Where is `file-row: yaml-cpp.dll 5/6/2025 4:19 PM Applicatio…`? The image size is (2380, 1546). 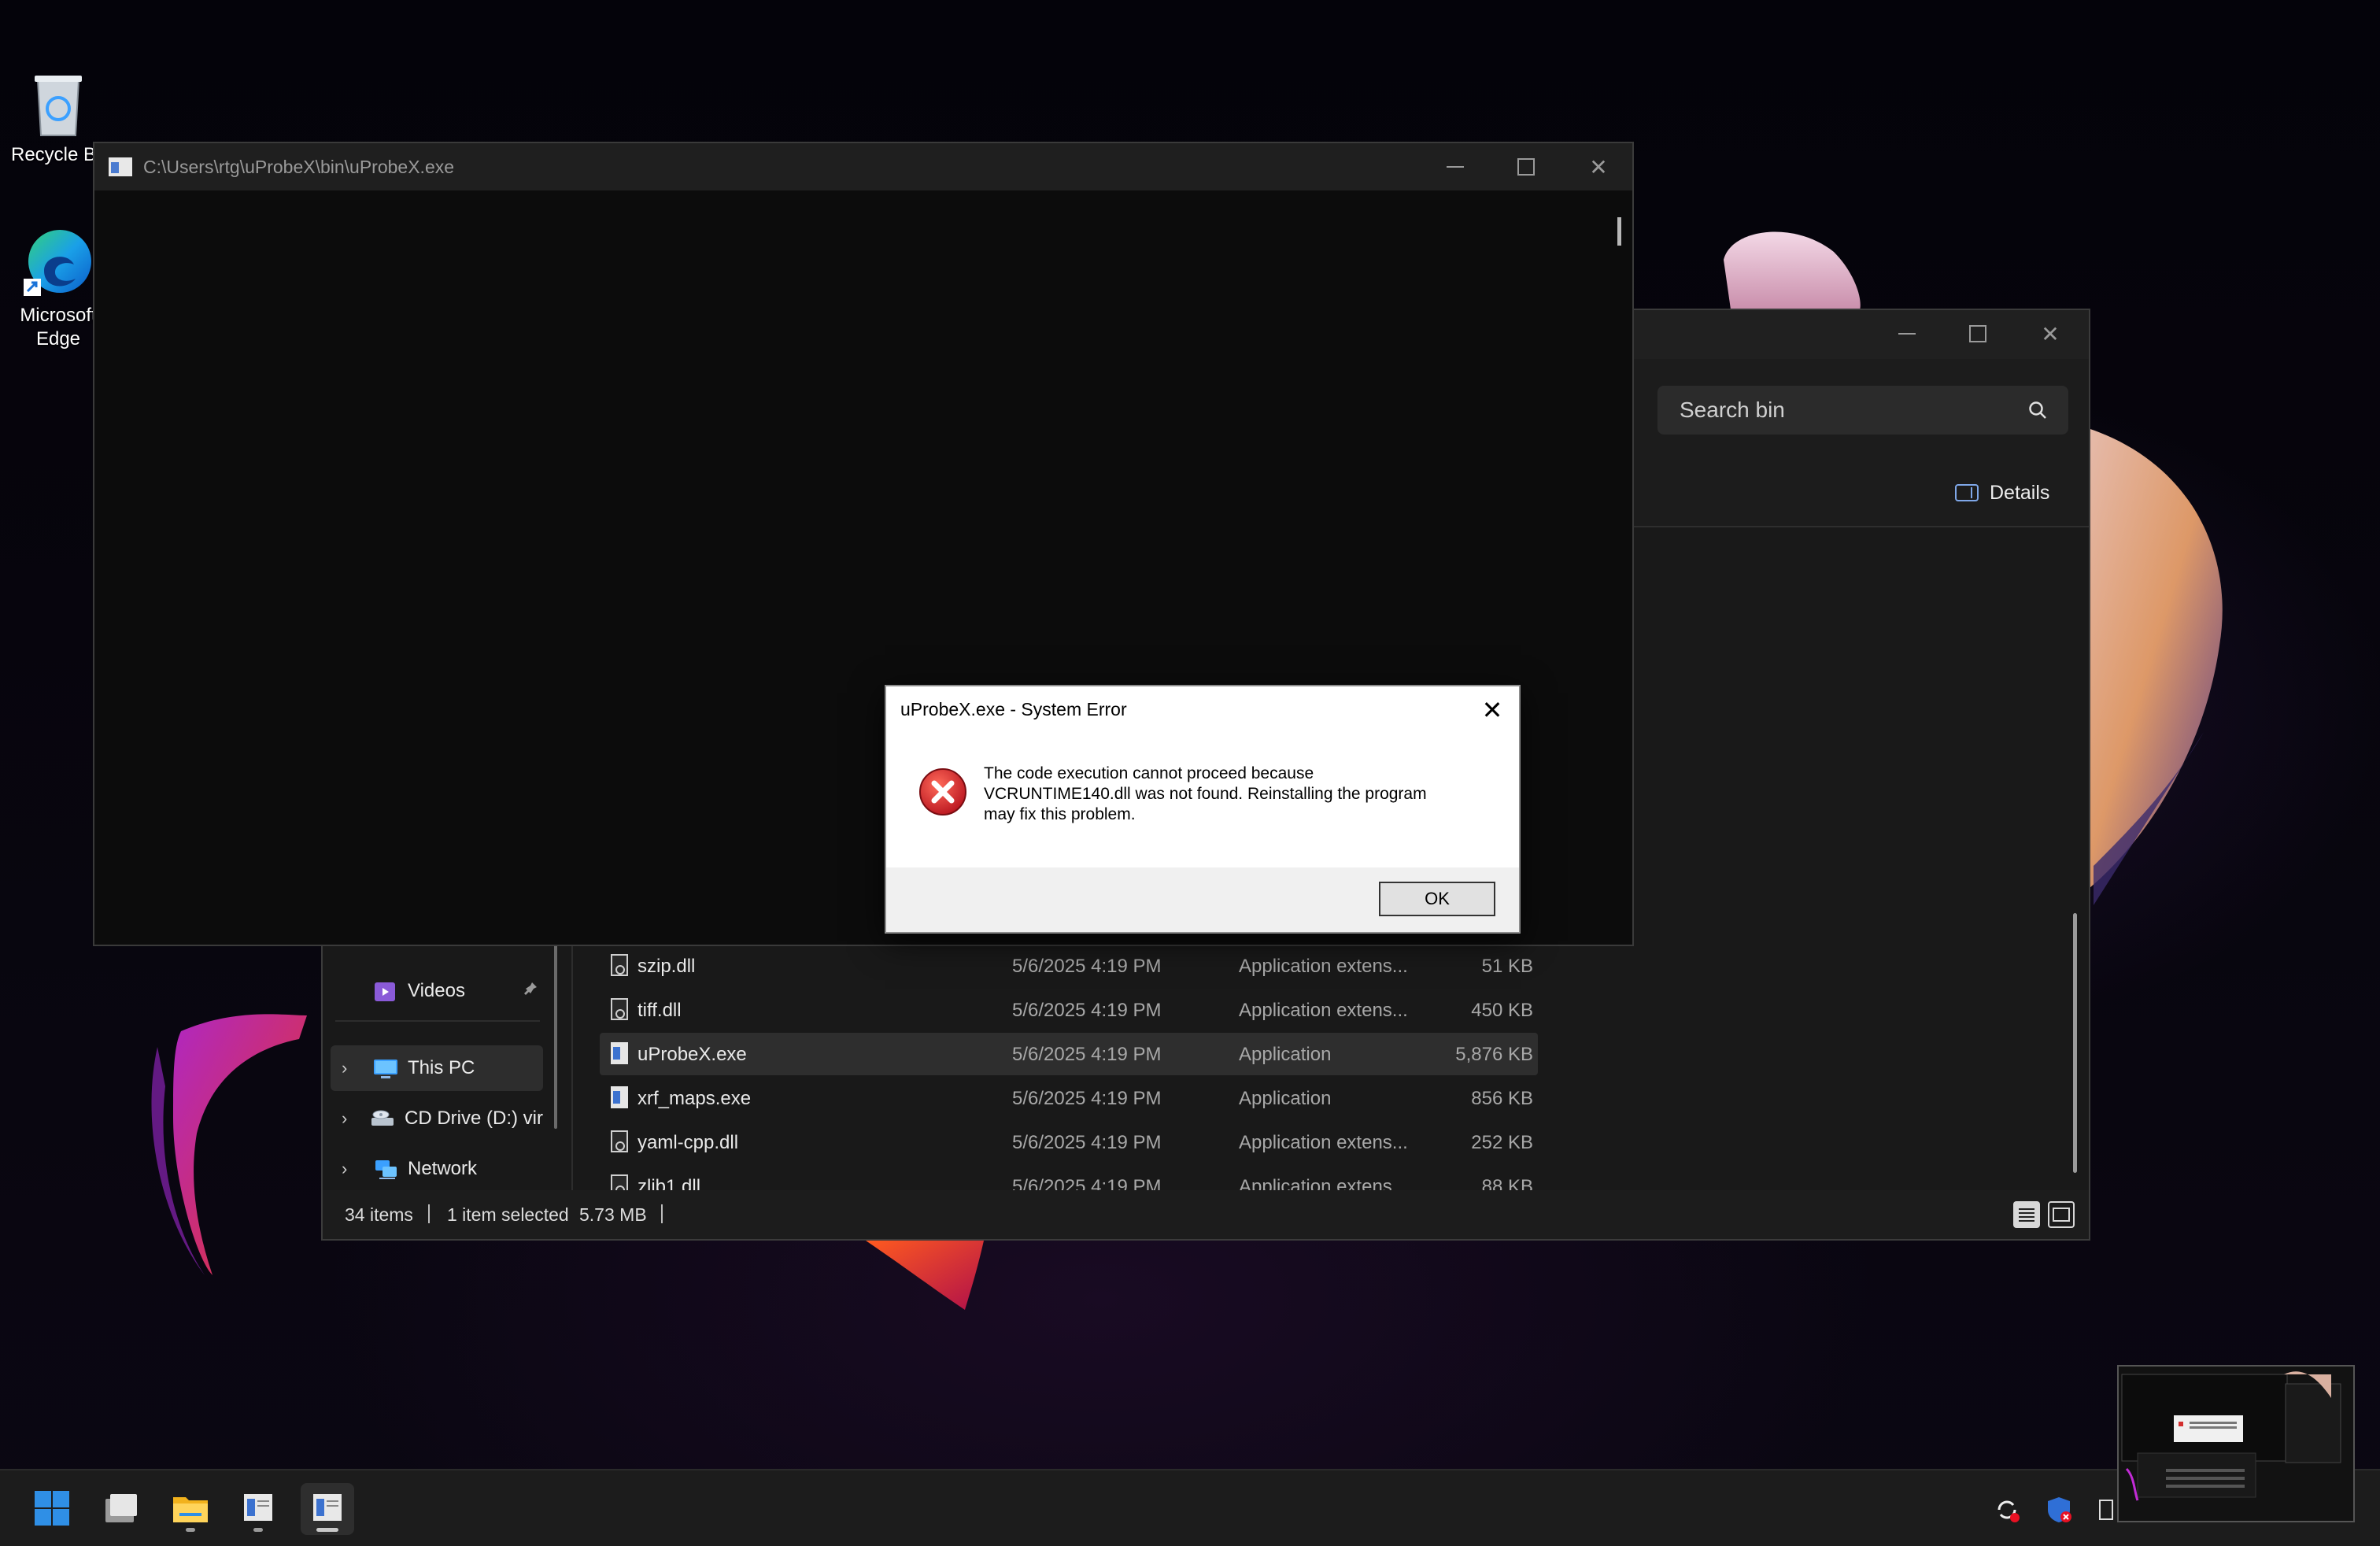
file-row: yaml-cpp.dll 5/6/2025 4:19 PM Applicatio… is located at coordinates (1069, 1142).